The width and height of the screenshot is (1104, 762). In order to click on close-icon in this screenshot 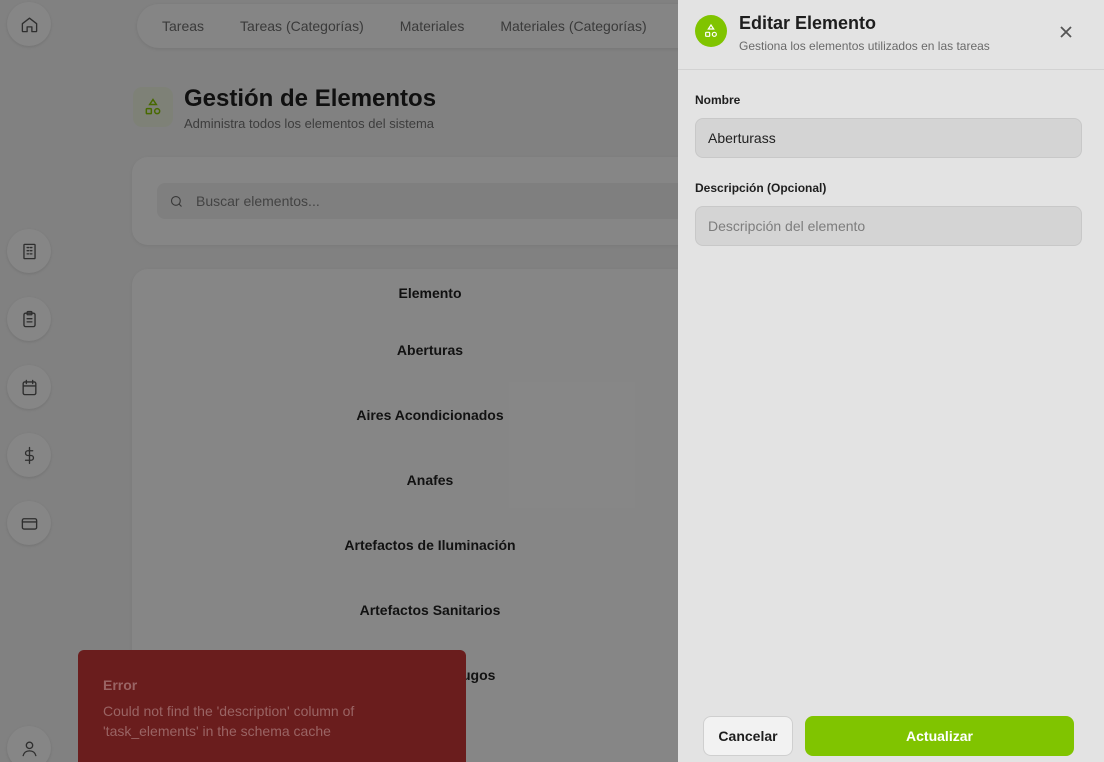, I will do `click(1066, 32)`.